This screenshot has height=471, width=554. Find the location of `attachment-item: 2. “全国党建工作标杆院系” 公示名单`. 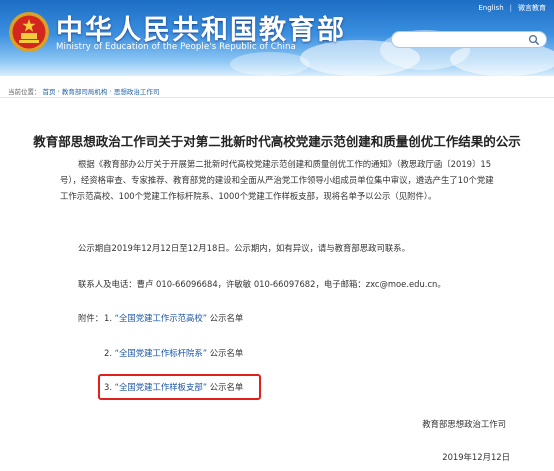

attachment-item: 2. “全国党建工作标杆院系” 公示名单 is located at coordinates (173, 353).